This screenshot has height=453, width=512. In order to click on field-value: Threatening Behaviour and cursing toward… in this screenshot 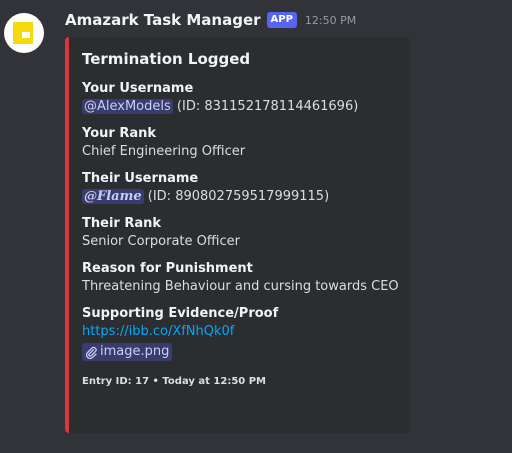, I will do `click(240, 286)`.